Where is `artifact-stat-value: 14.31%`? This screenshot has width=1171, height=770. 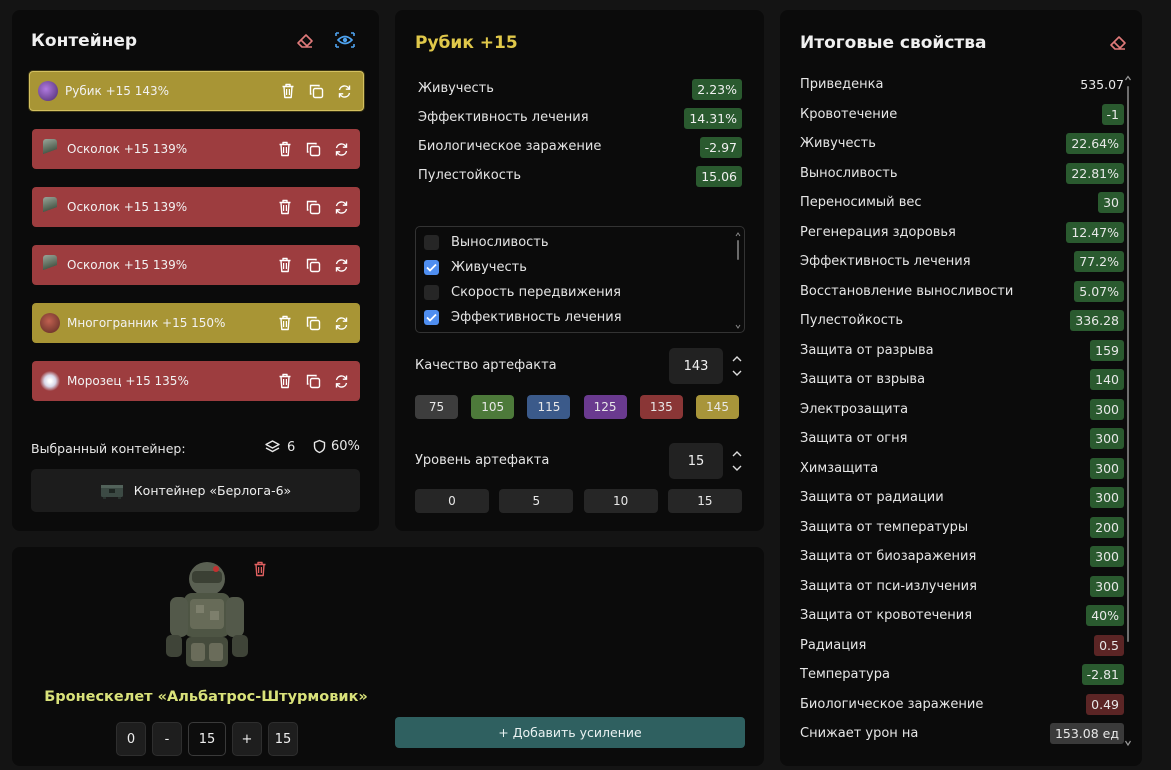
artifact-stat-value: 14.31% is located at coordinates (713, 118).